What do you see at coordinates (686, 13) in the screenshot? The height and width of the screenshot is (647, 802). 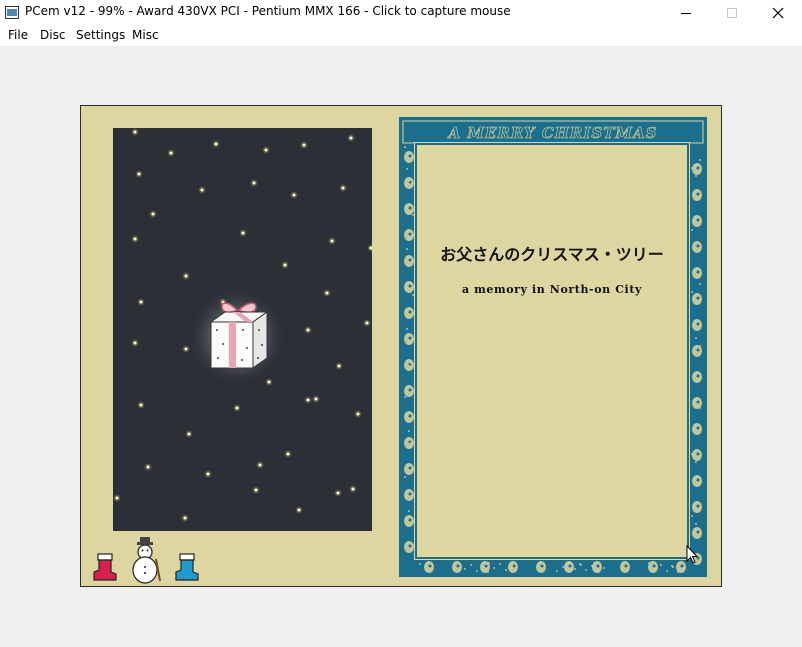 I see `minimize-button` at bounding box center [686, 13].